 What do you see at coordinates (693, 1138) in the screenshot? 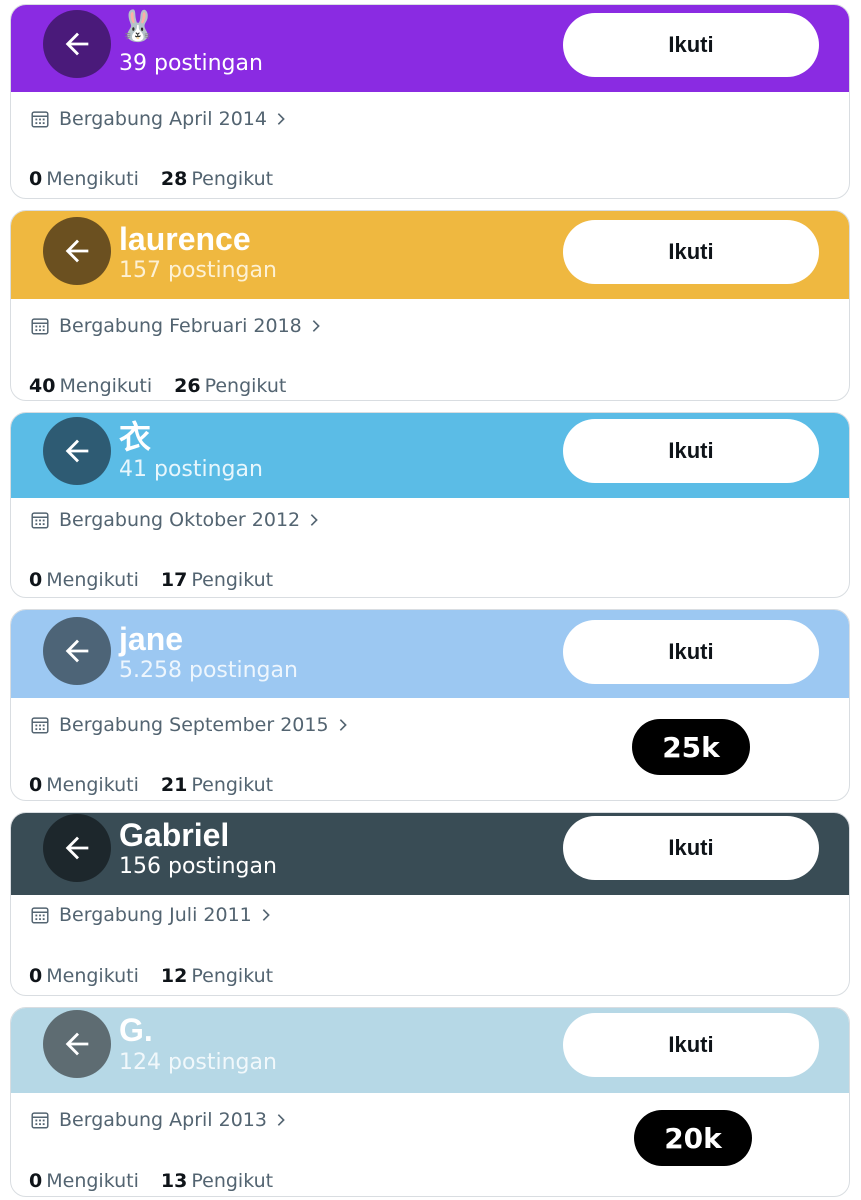
I see `follower-count-overlay-badge: 20k` at bounding box center [693, 1138].